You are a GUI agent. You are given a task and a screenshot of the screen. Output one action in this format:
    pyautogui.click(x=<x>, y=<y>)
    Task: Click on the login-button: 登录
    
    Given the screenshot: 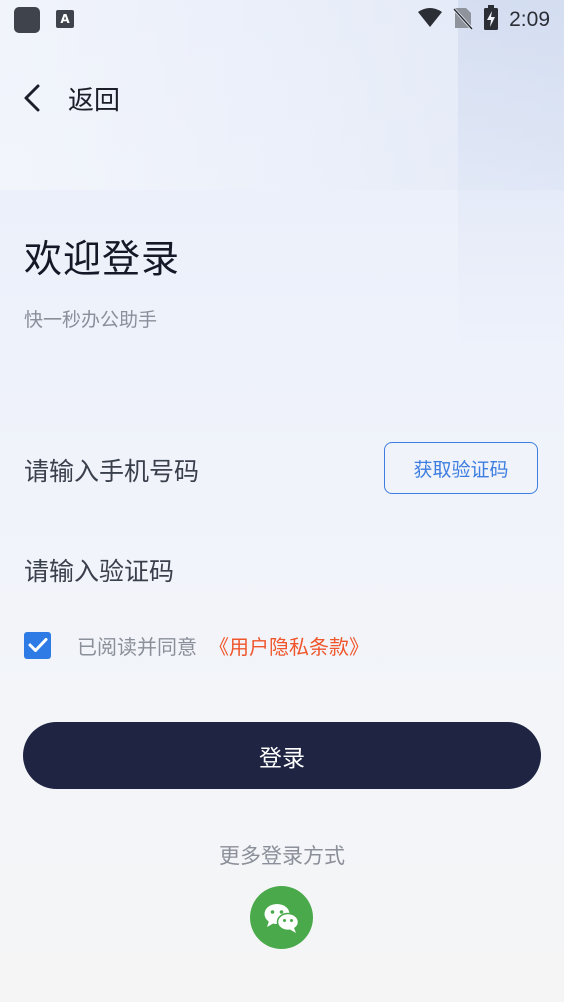 What is the action you would take?
    pyautogui.click(x=282, y=755)
    